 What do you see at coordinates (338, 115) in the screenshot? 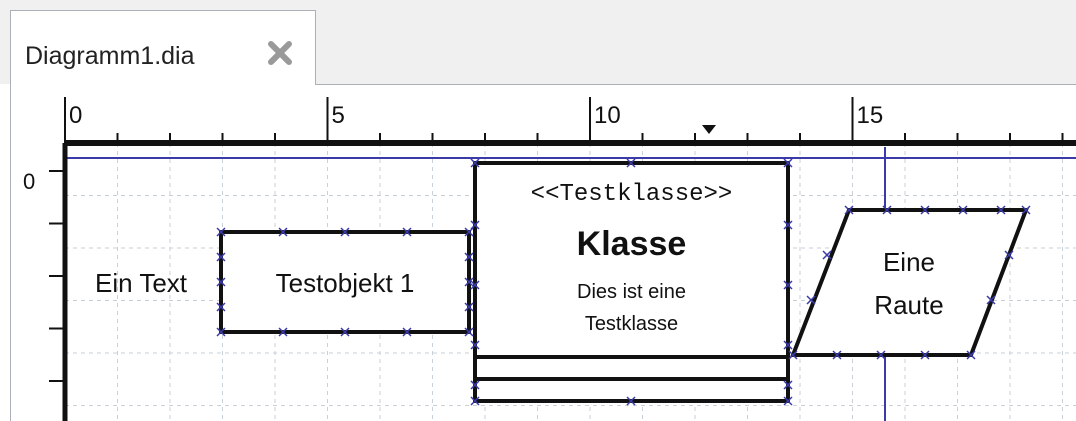
I see `ruler-label: 5` at bounding box center [338, 115].